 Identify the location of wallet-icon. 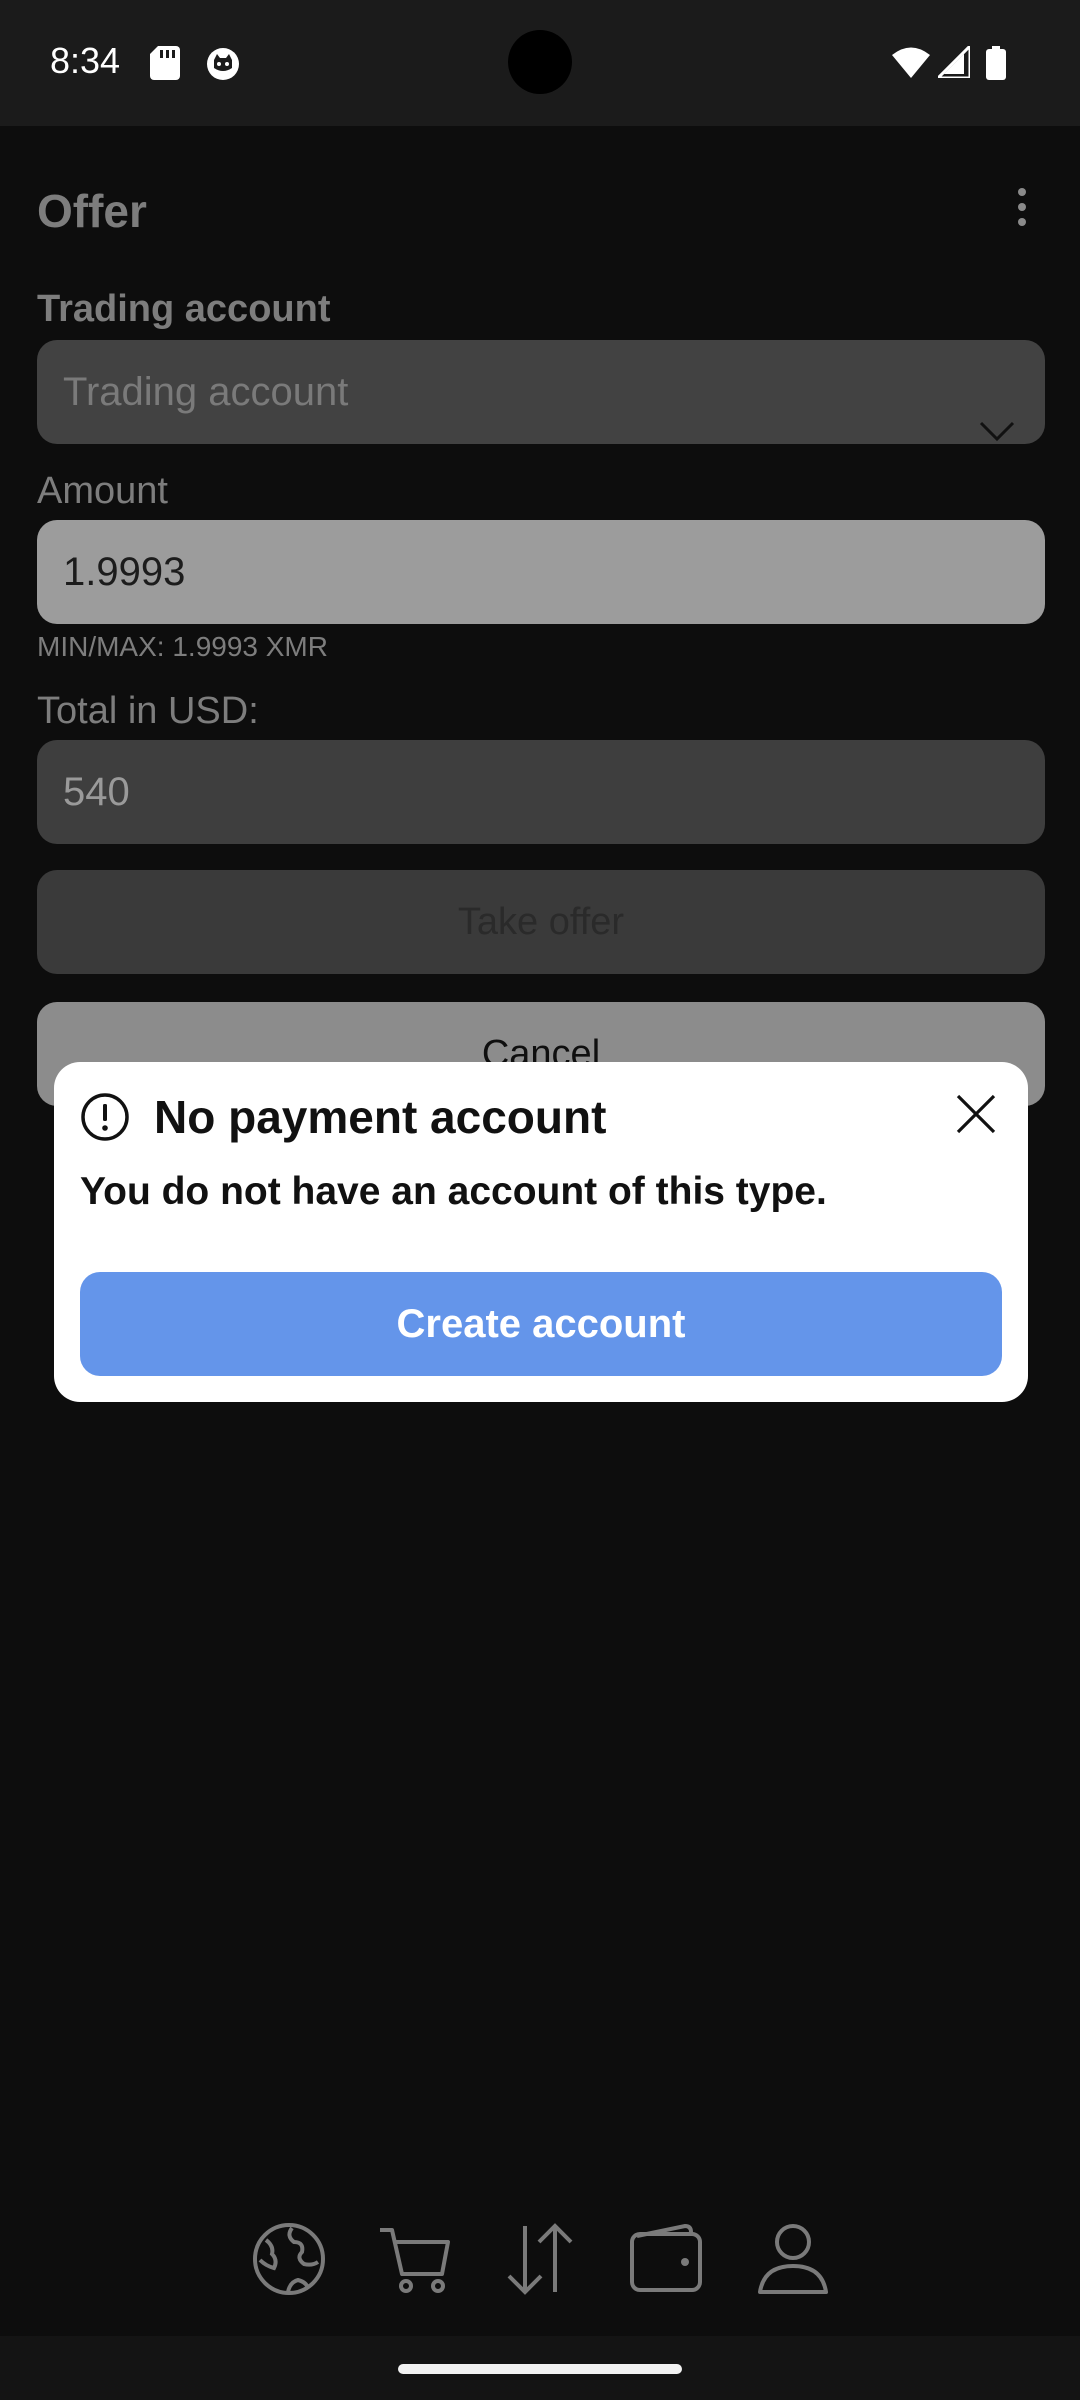
(666, 2261).